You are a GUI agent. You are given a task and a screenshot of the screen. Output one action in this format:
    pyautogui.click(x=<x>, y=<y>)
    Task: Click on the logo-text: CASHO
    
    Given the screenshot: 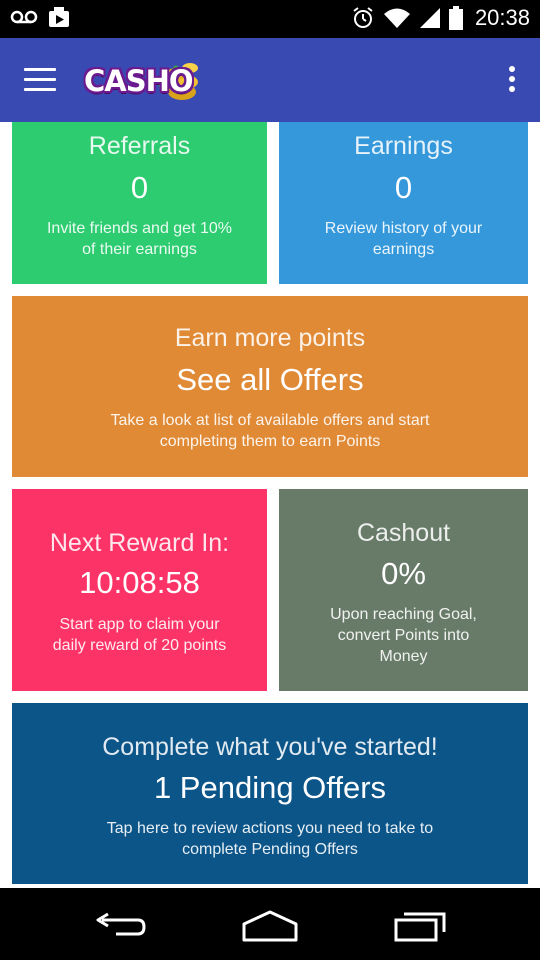 What is the action you would take?
    pyautogui.click(x=139, y=81)
    